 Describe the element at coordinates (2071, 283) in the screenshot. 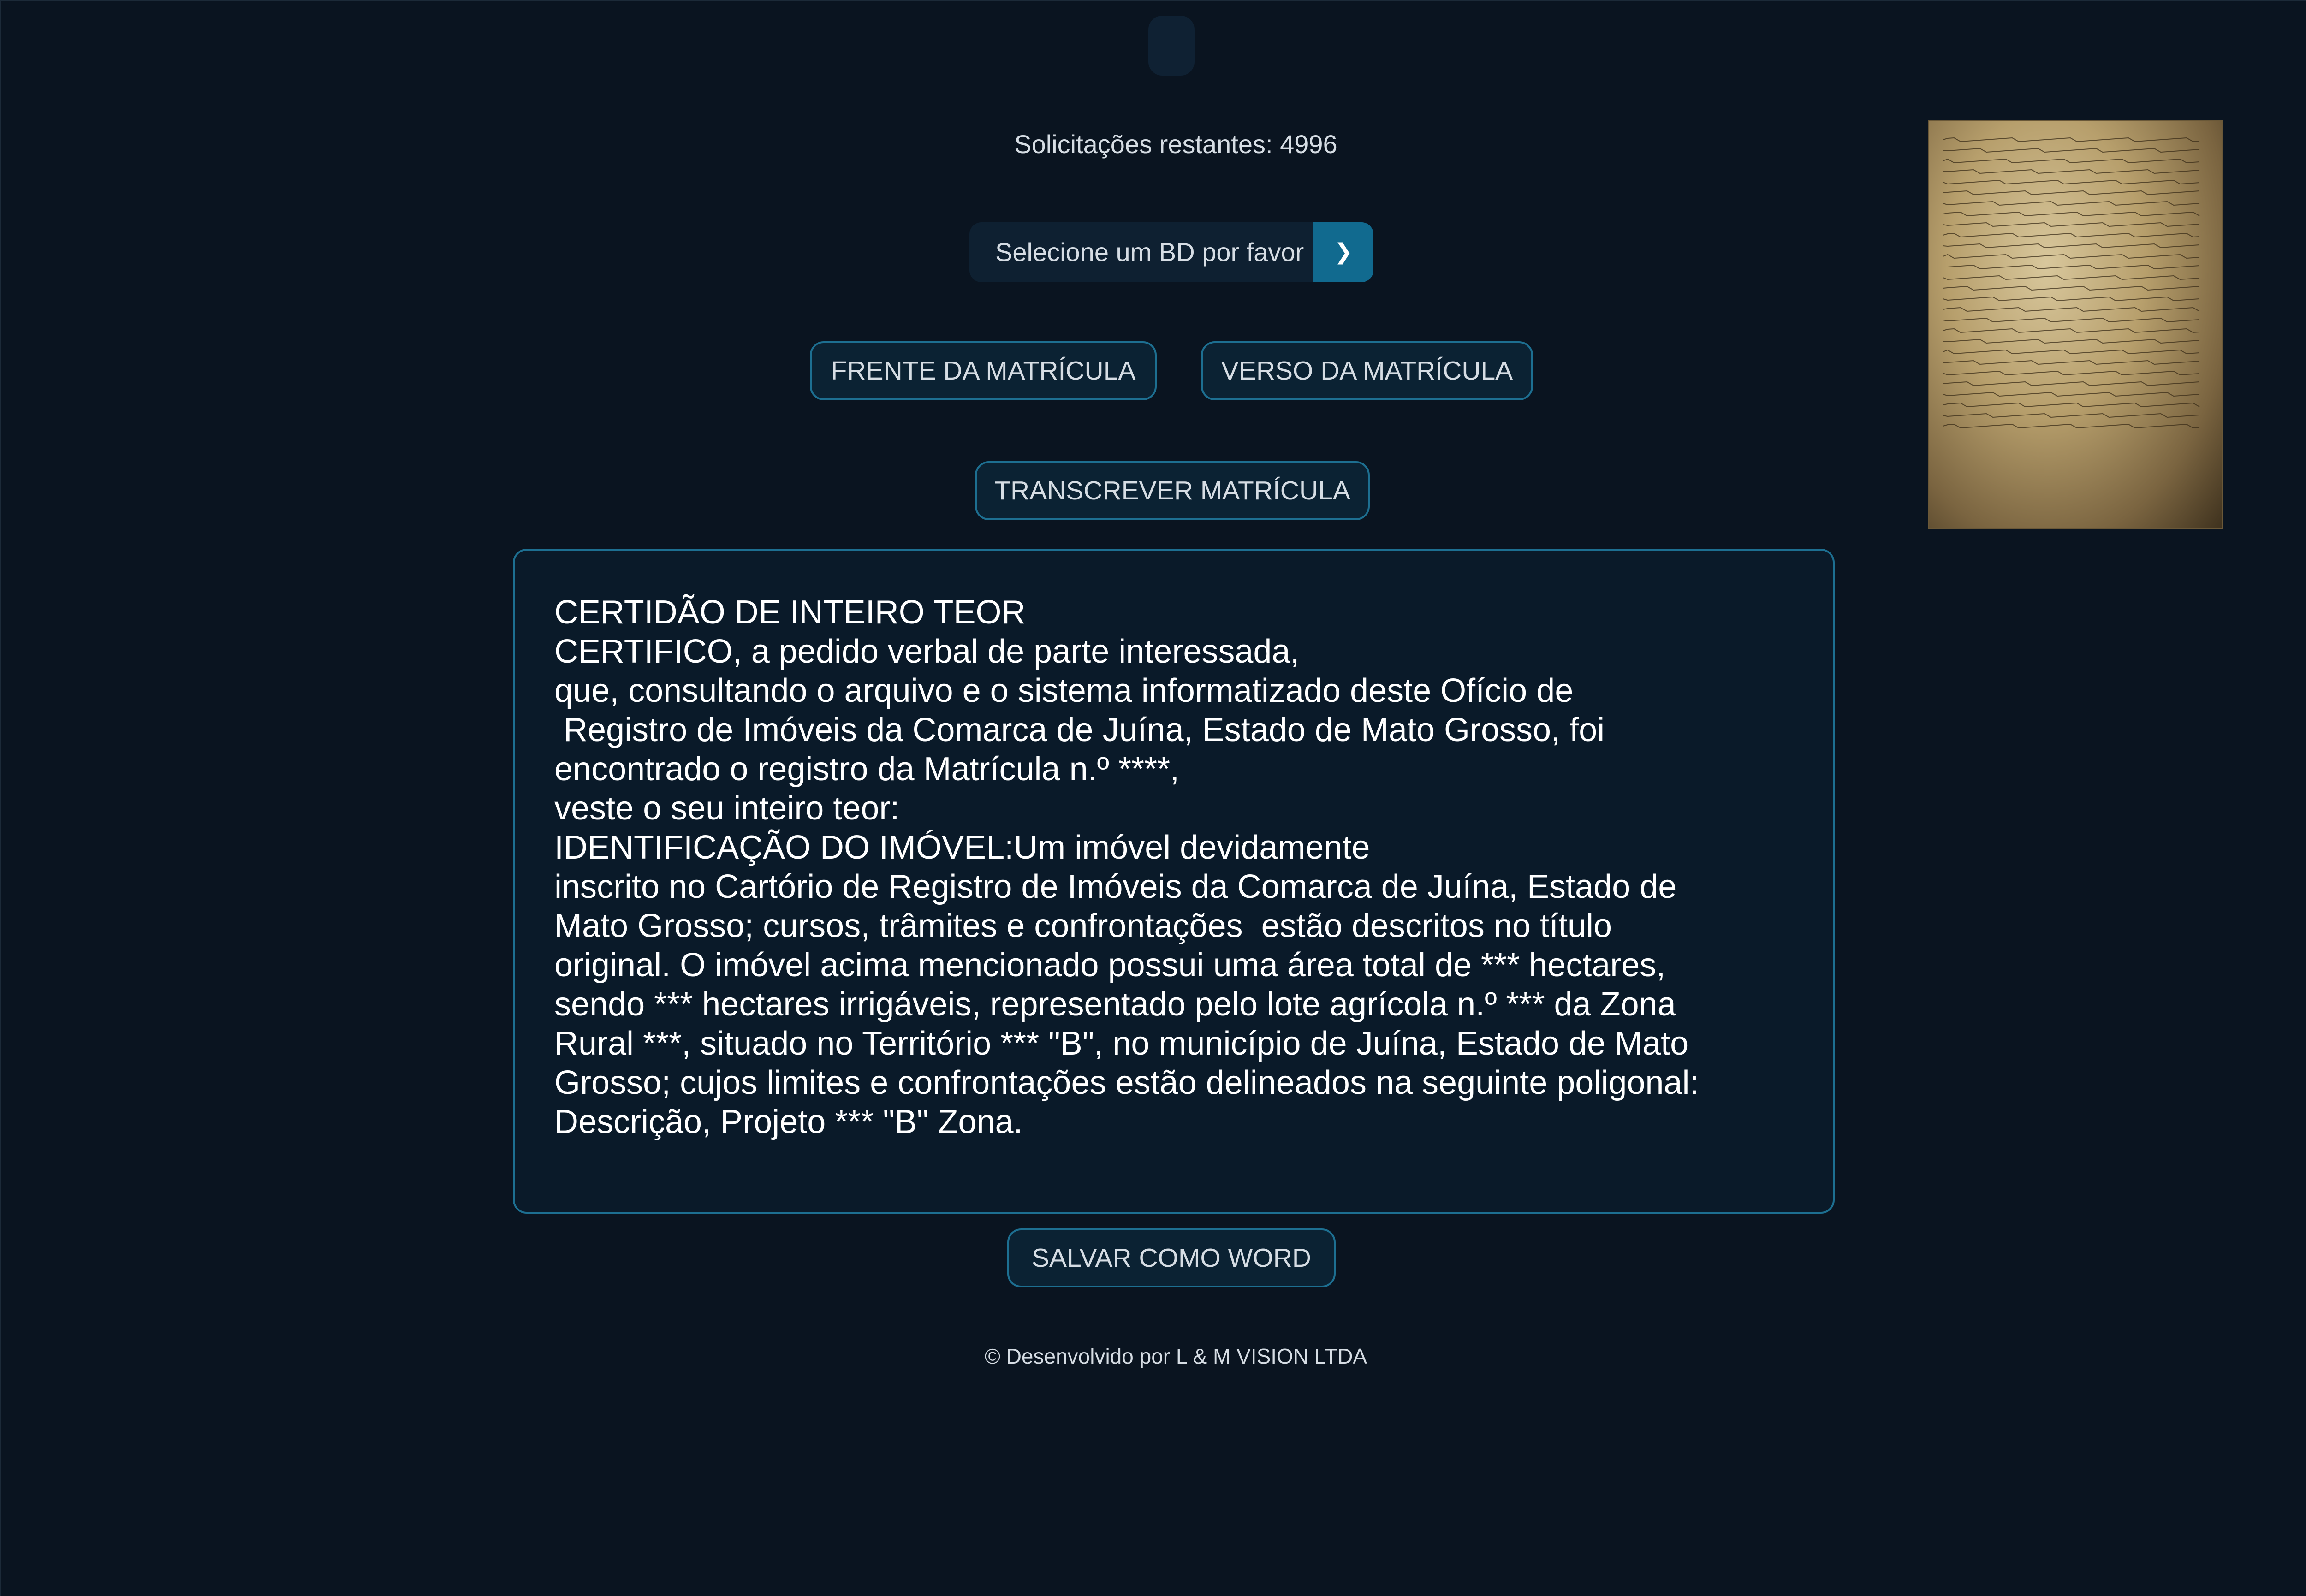

I see `document-scribble-lines` at that location.